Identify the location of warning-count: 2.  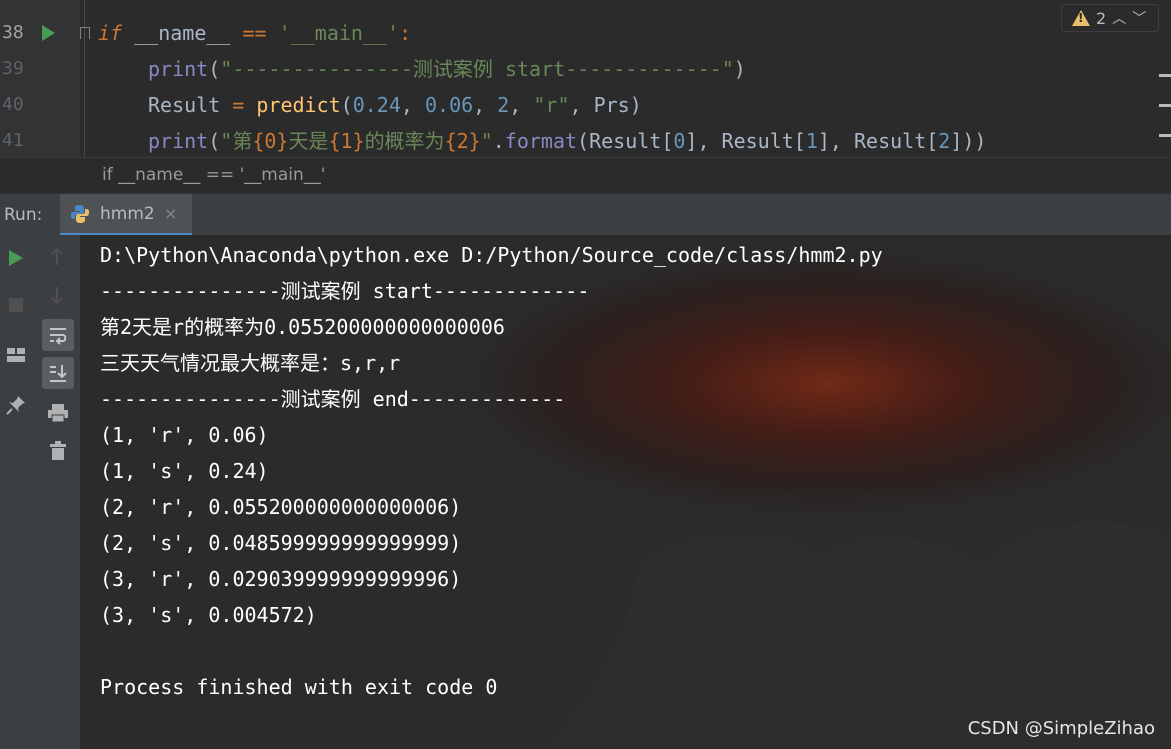
(1101, 18).